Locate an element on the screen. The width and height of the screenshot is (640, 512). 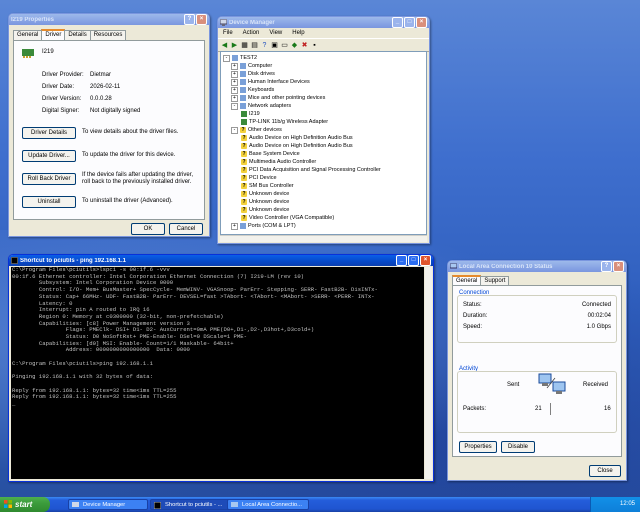
provider-value: Dietmar is located at coordinates (101, 75).